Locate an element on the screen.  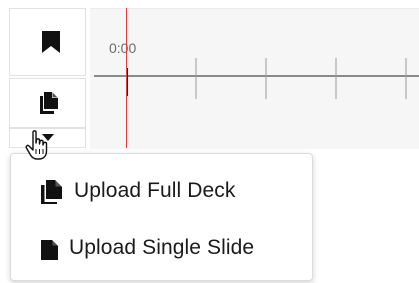
upload-full-deck-label: Upload Full Deck is located at coordinates (155, 190).